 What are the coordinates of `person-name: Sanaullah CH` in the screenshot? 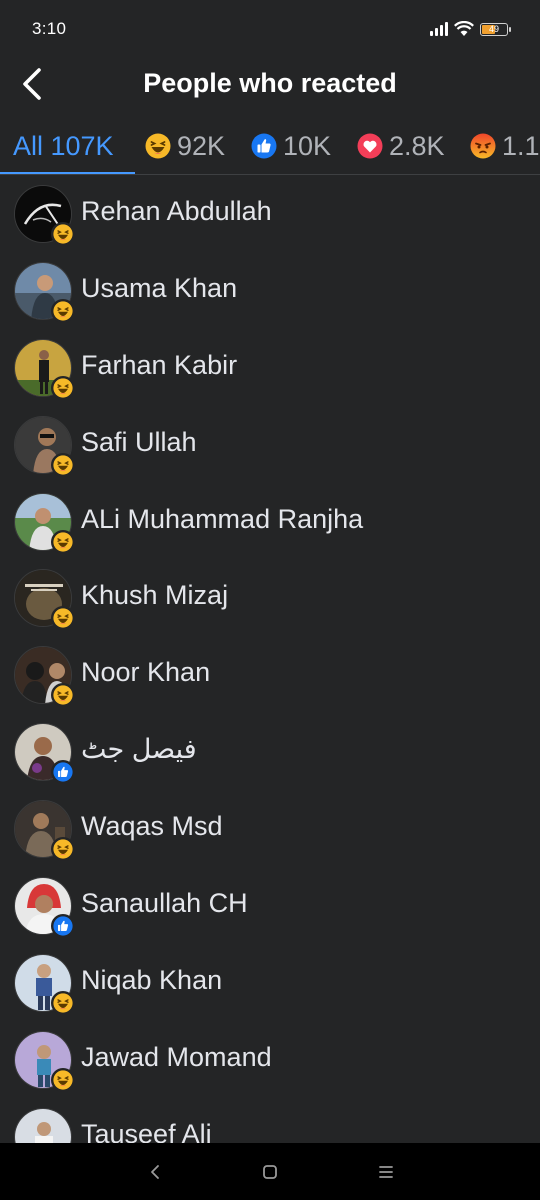 It's located at (164, 903).